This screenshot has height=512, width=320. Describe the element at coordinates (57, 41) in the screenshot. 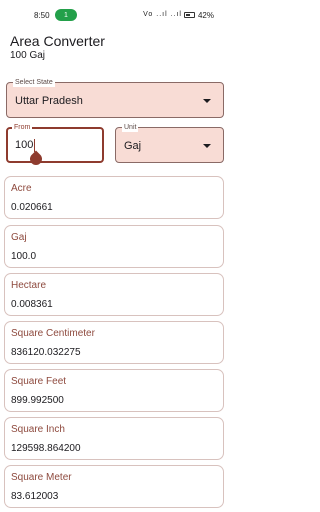

I see `page-title: Area Converter` at that location.